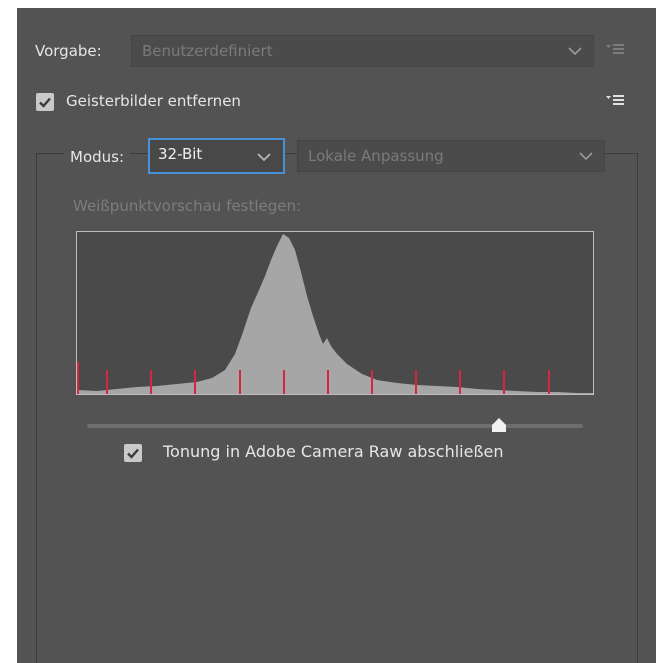 The height and width of the screenshot is (663, 656). What do you see at coordinates (180, 154) in the screenshot?
I see `bit-depth-value: 32-Bit` at bounding box center [180, 154].